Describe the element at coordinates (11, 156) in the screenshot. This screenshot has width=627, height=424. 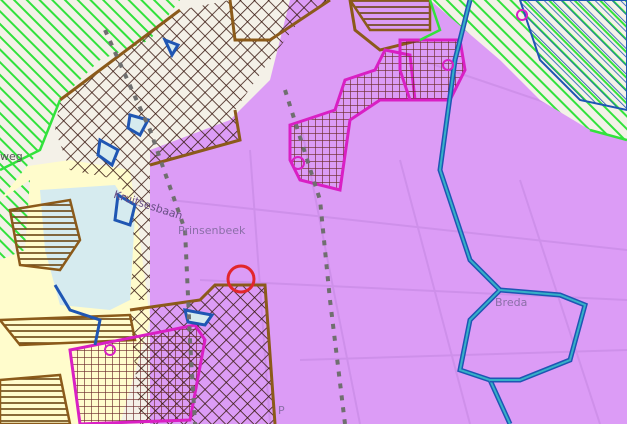
I see `edge-label-left: weg` at that location.